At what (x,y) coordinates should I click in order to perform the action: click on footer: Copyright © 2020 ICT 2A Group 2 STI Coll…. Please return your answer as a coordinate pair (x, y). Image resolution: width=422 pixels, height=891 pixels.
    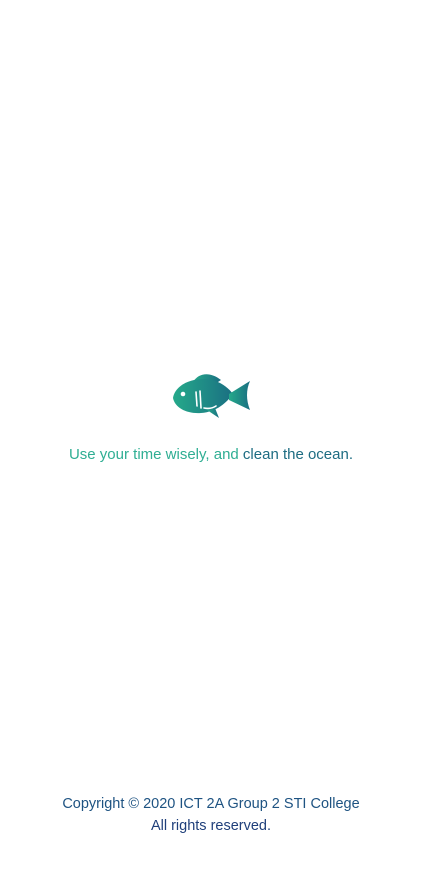
    Looking at the image, I should click on (211, 815).